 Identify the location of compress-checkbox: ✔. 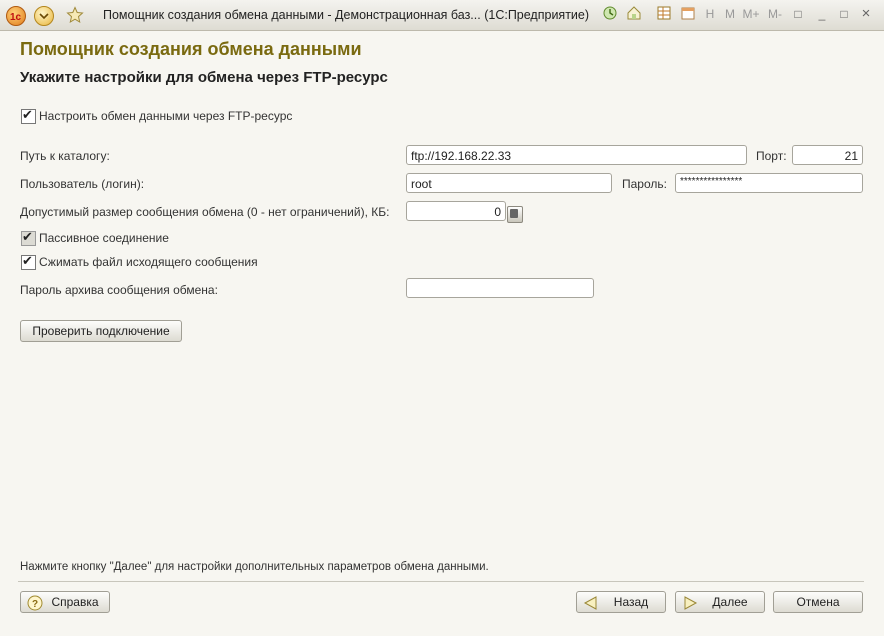
(28, 261).